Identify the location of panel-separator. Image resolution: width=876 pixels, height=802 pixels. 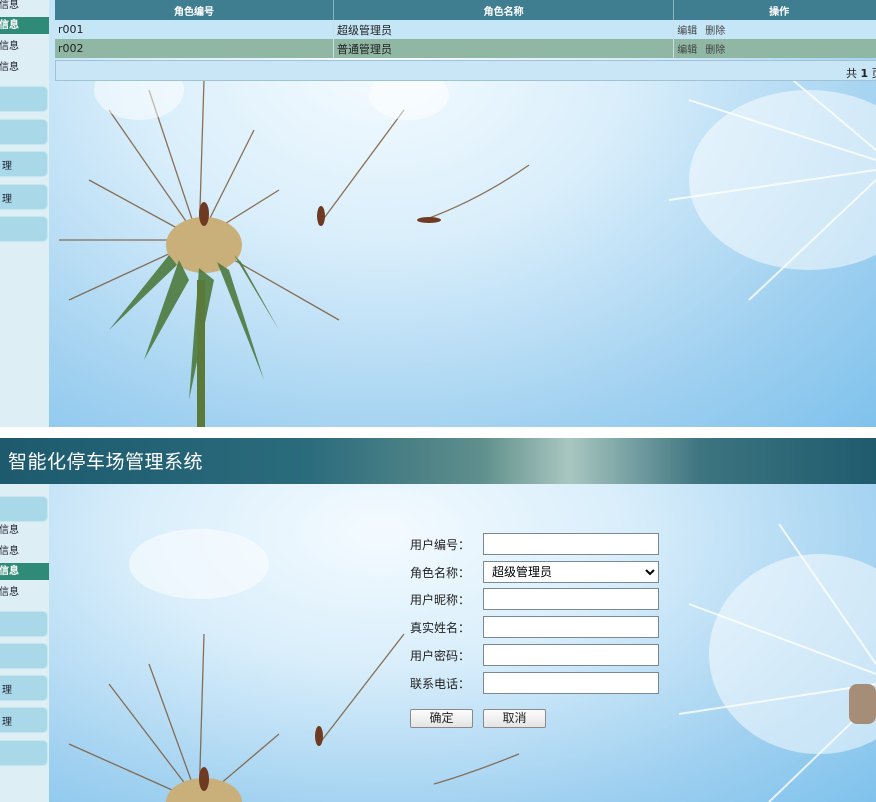
(438, 432).